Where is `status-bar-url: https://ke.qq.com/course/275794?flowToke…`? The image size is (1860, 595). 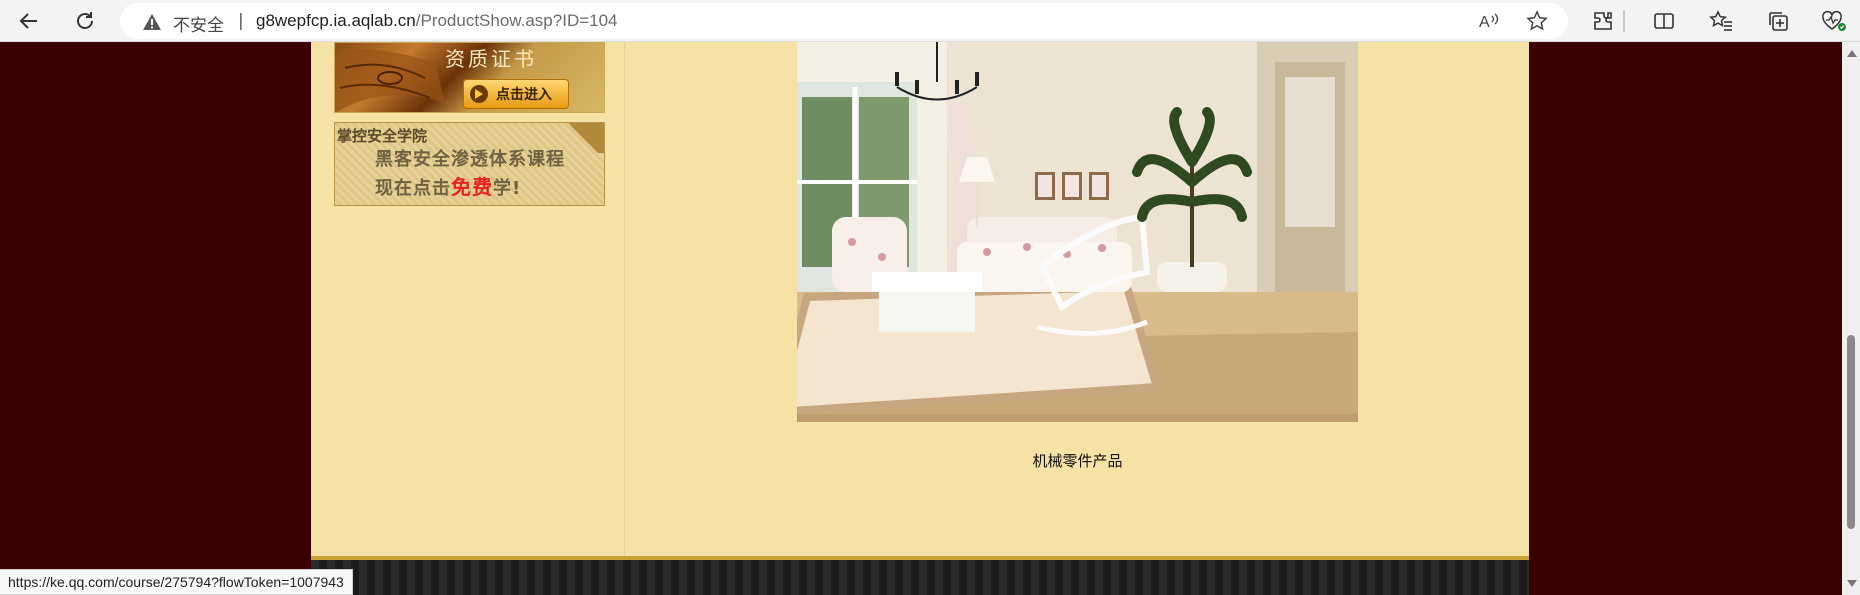 status-bar-url: https://ke.qq.com/course/275794?flowToke… is located at coordinates (176, 582).